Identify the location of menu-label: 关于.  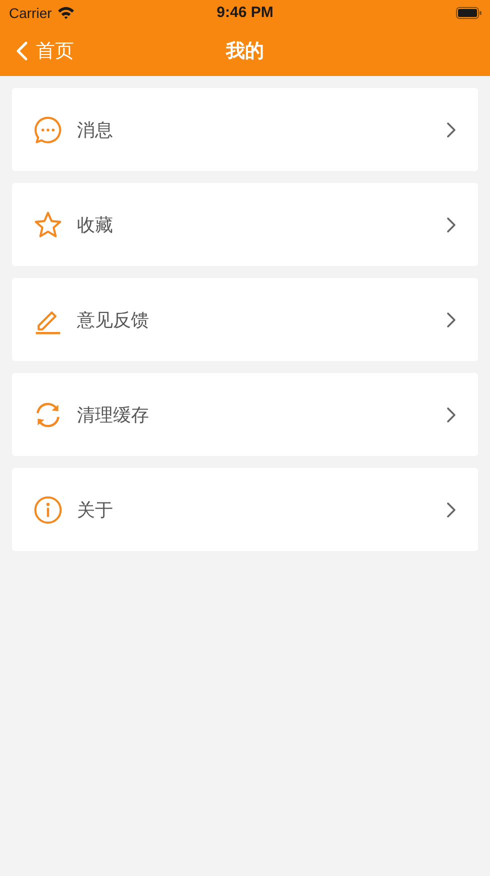
(95, 510).